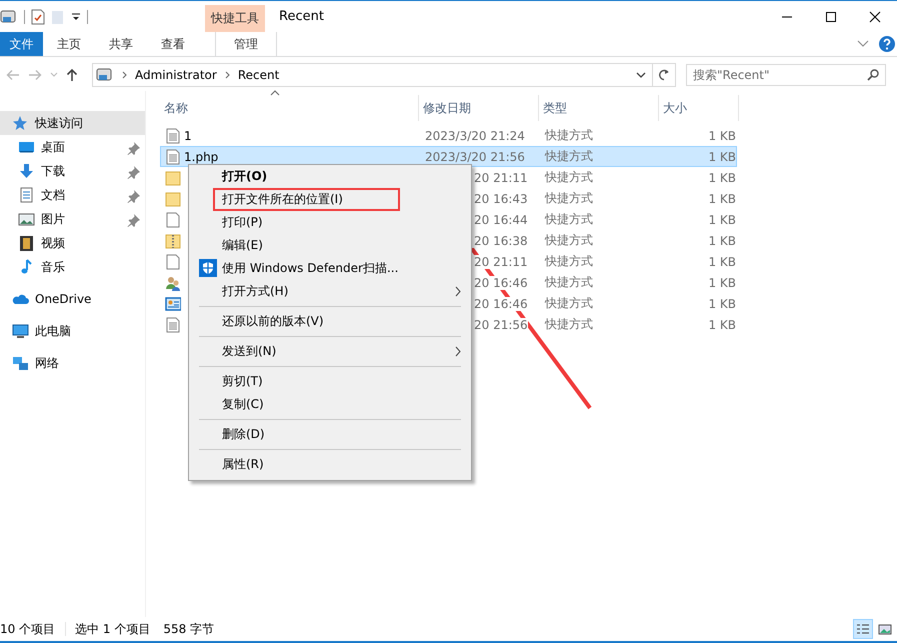 This screenshot has width=897, height=643. I want to click on modified-date: 20 16:38, so click(498, 241).